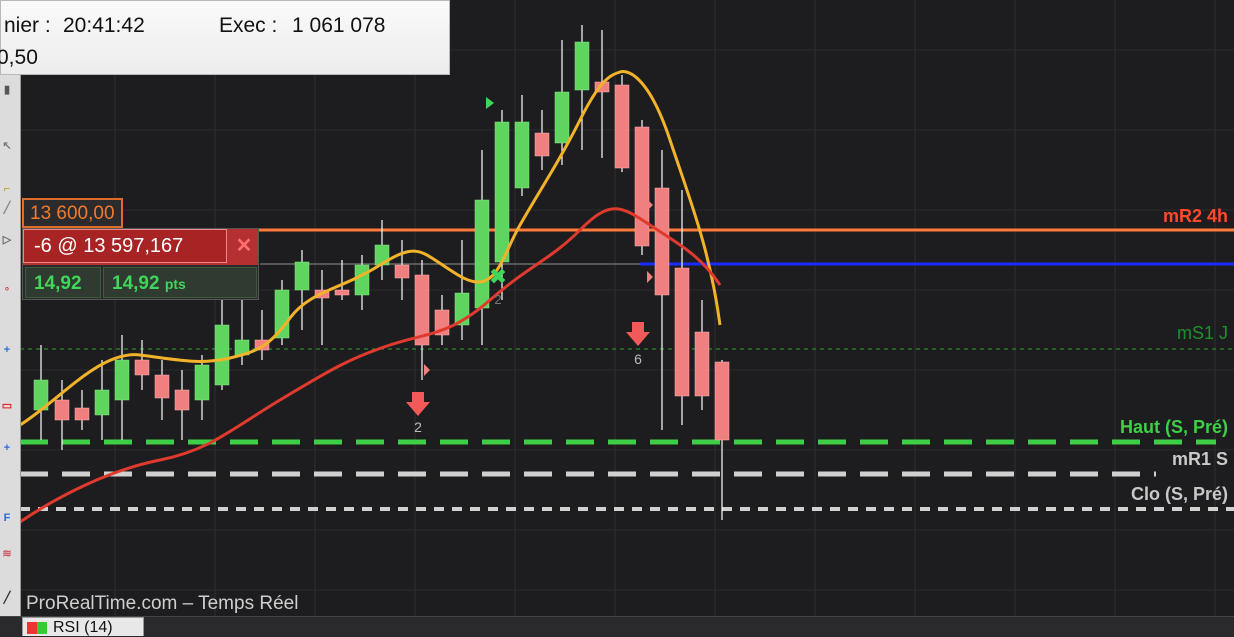 Image resolution: width=1234 pixels, height=637 pixels. What do you see at coordinates (7, 350) in the screenshot?
I see `plus-marker-icon: +` at bounding box center [7, 350].